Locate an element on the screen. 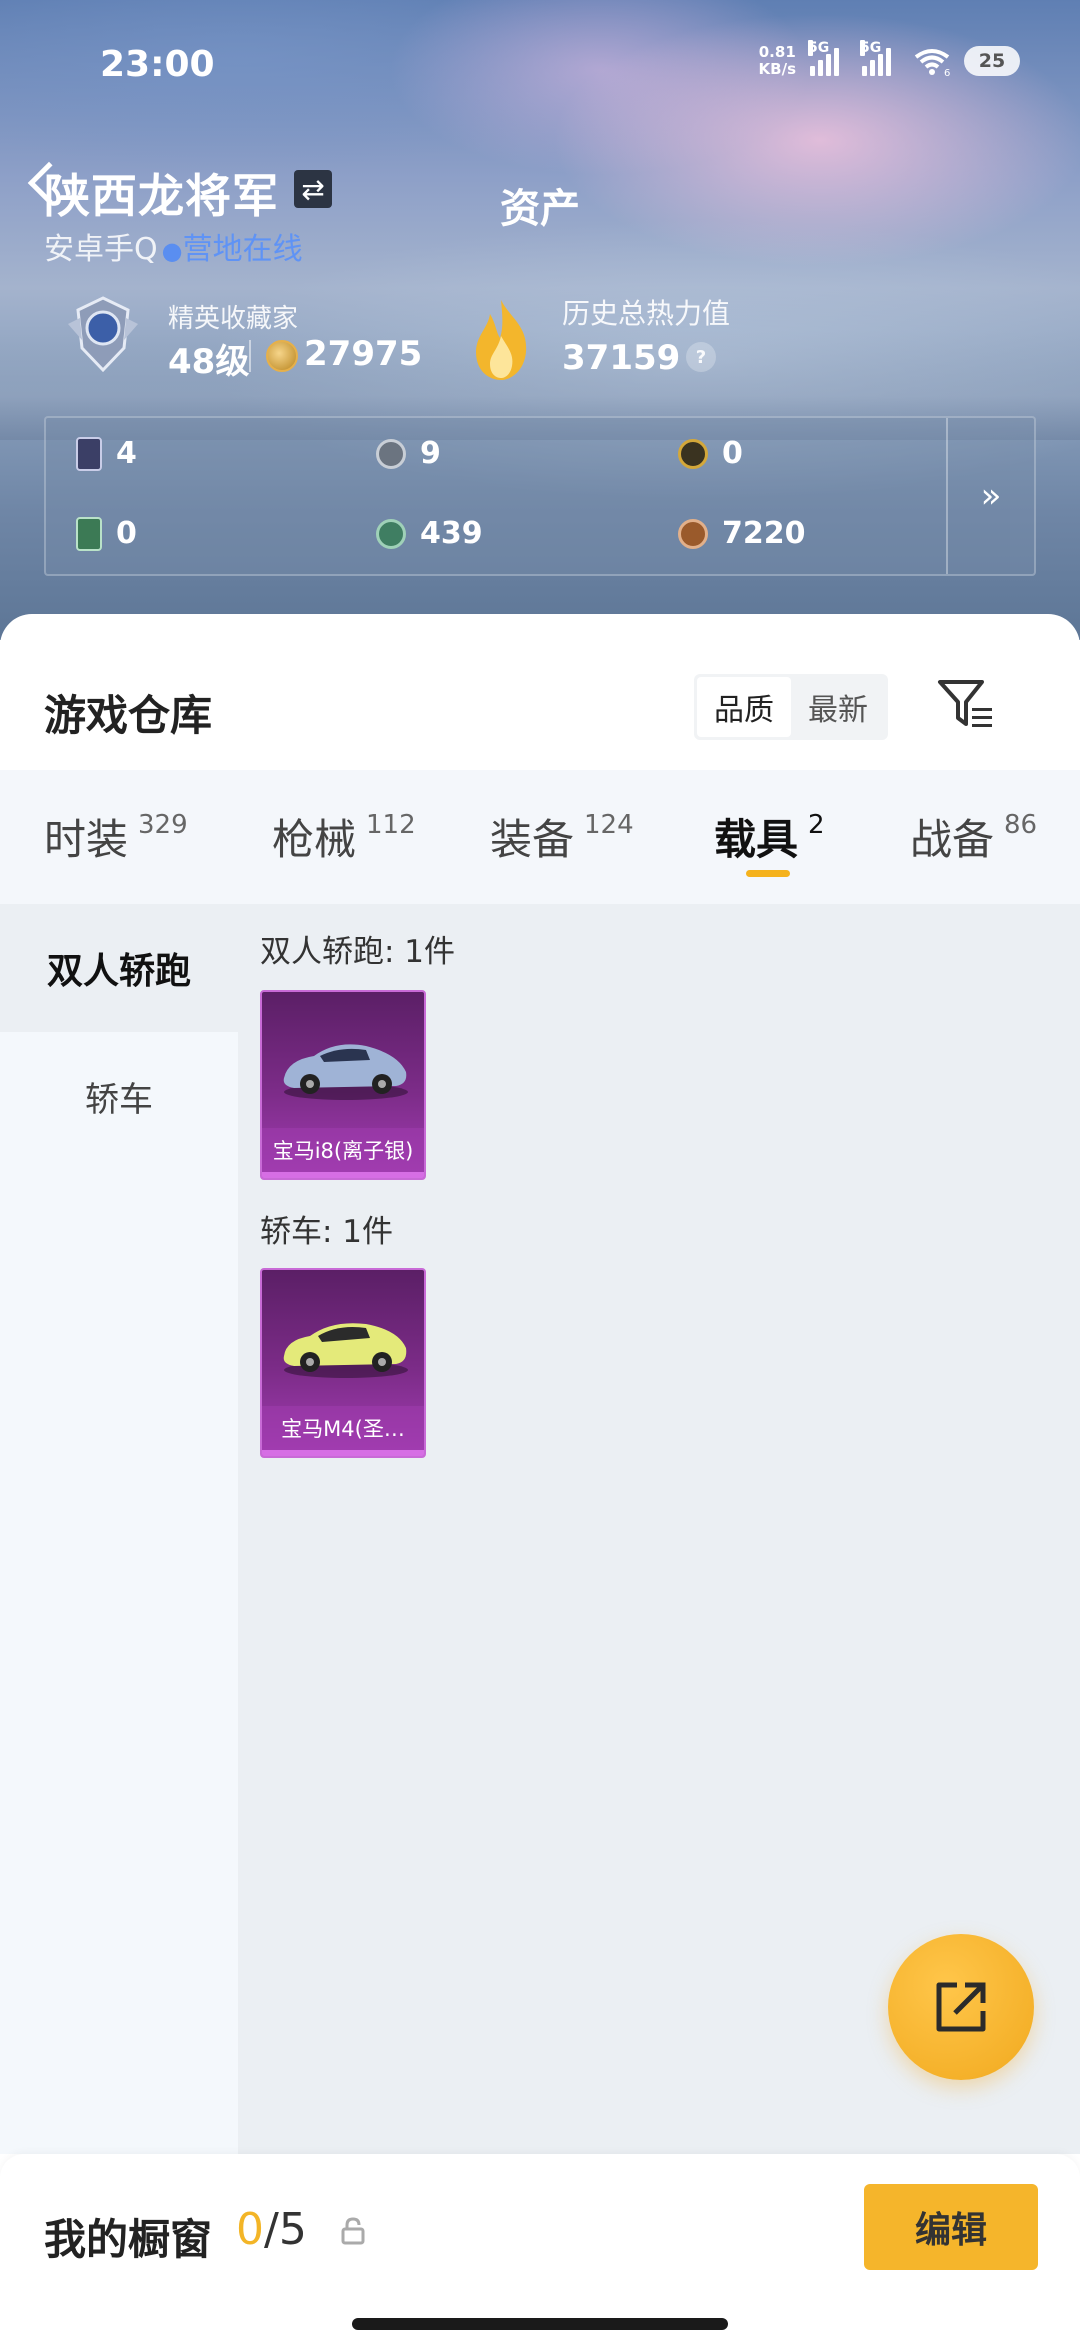 Image resolution: width=1080 pixels, height=2347 pixels. tab-supplies: 战备 86 is located at coordinates (973, 836).